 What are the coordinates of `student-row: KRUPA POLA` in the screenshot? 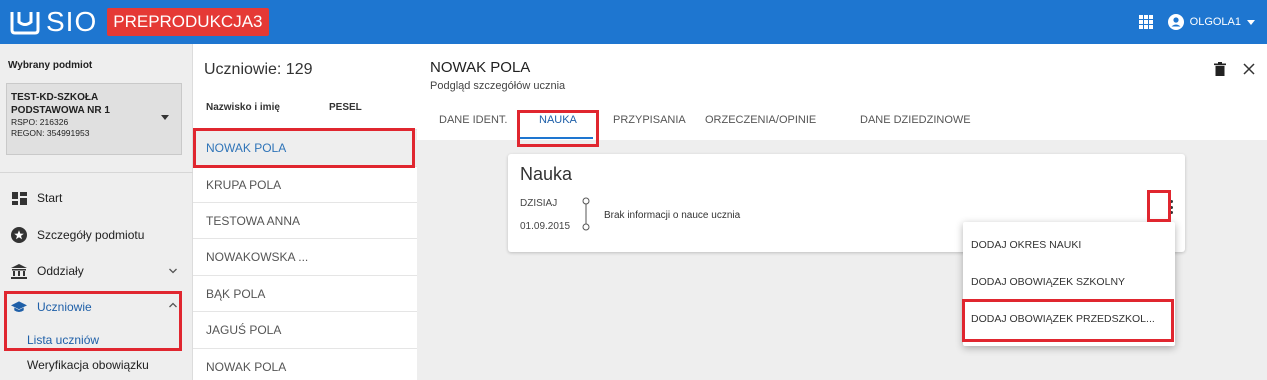 It's located at (305, 184).